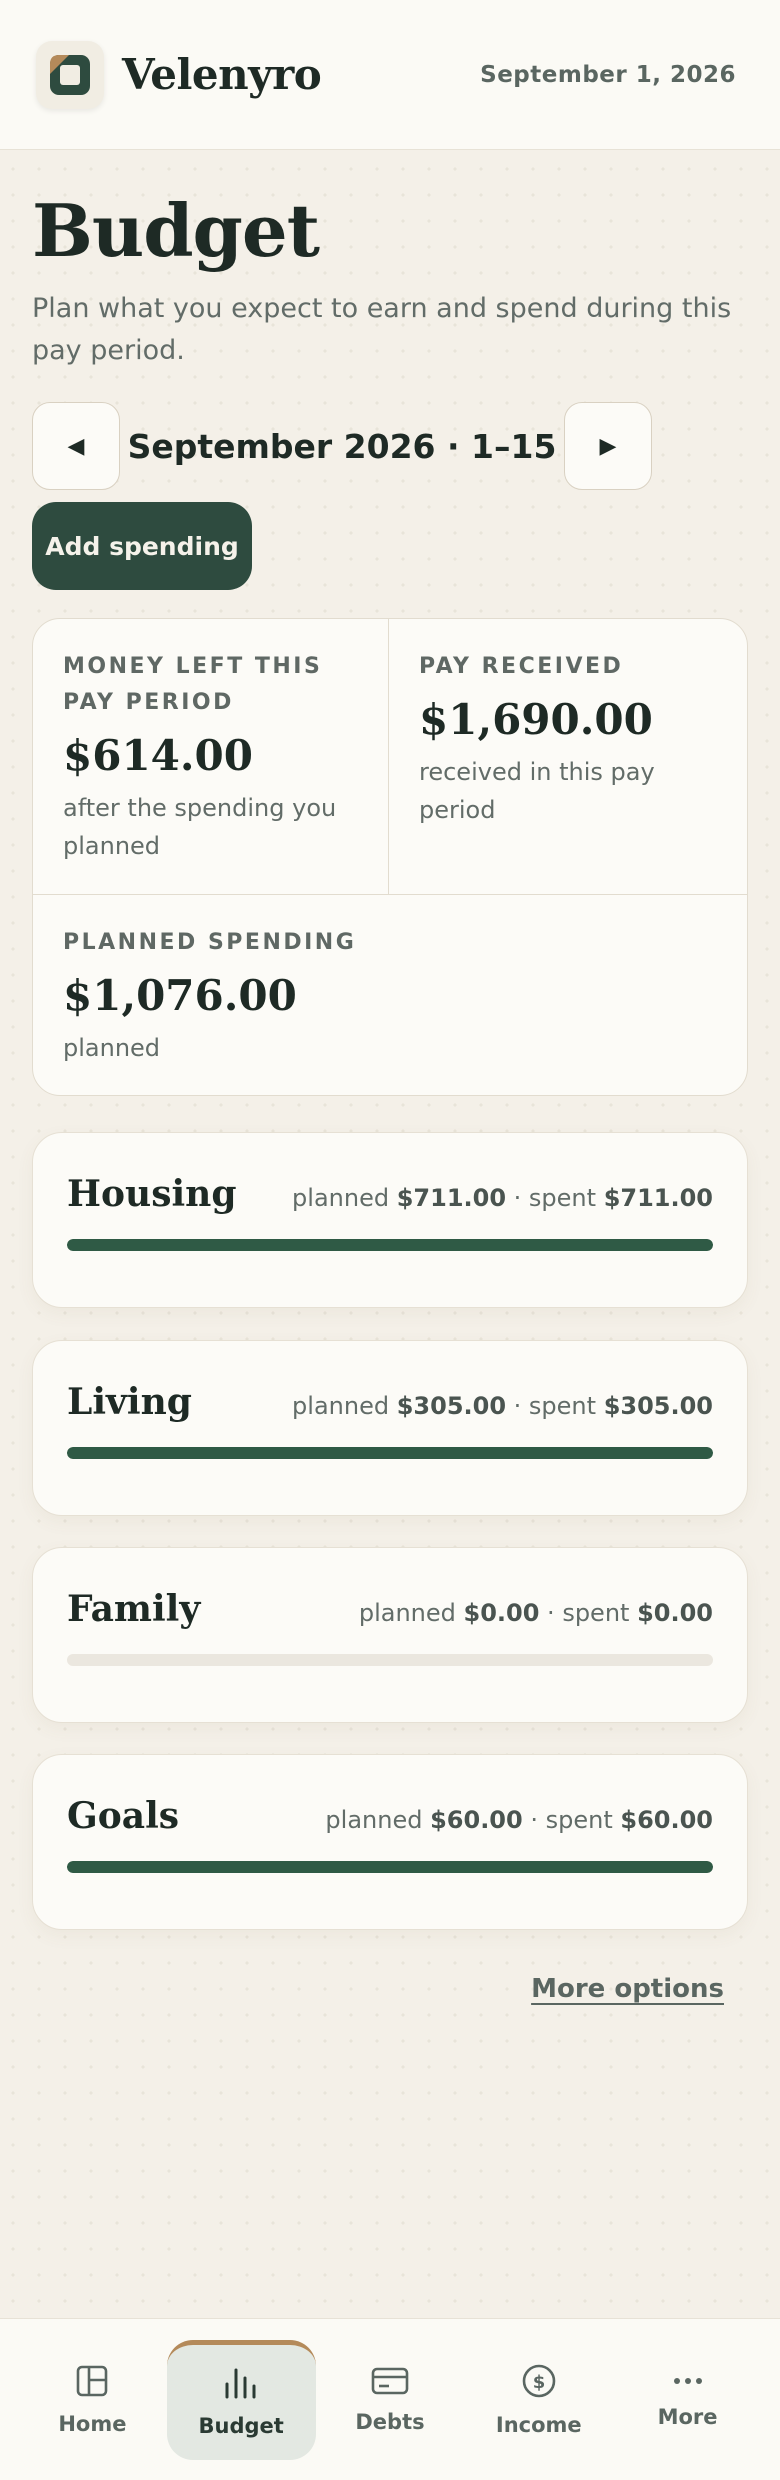 The image size is (780, 2480). What do you see at coordinates (112, 1048) in the screenshot?
I see `planned-spending-note: planned` at bounding box center [112, 1048].